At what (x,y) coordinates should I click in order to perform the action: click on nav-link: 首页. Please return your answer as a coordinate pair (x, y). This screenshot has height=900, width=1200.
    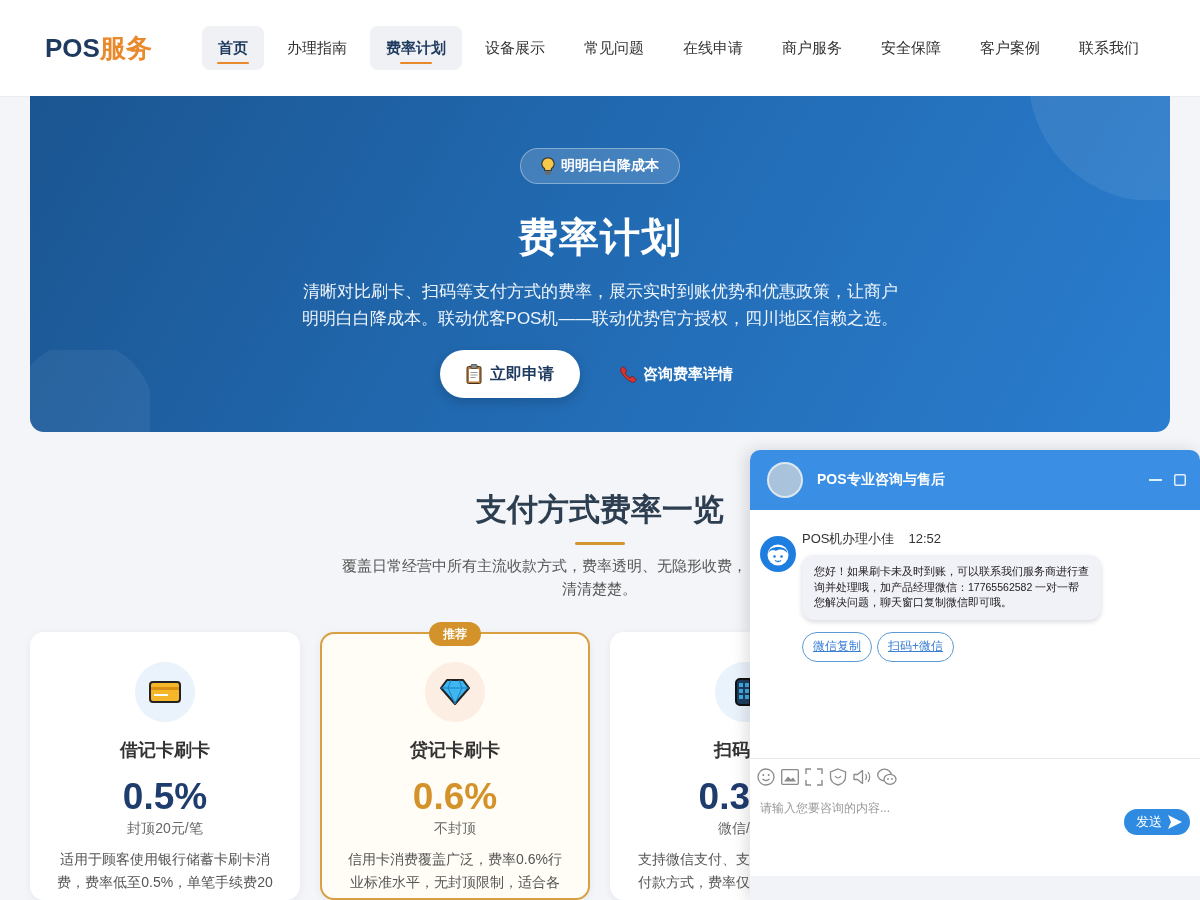
    Looking at the image, I should click on (232, 48).